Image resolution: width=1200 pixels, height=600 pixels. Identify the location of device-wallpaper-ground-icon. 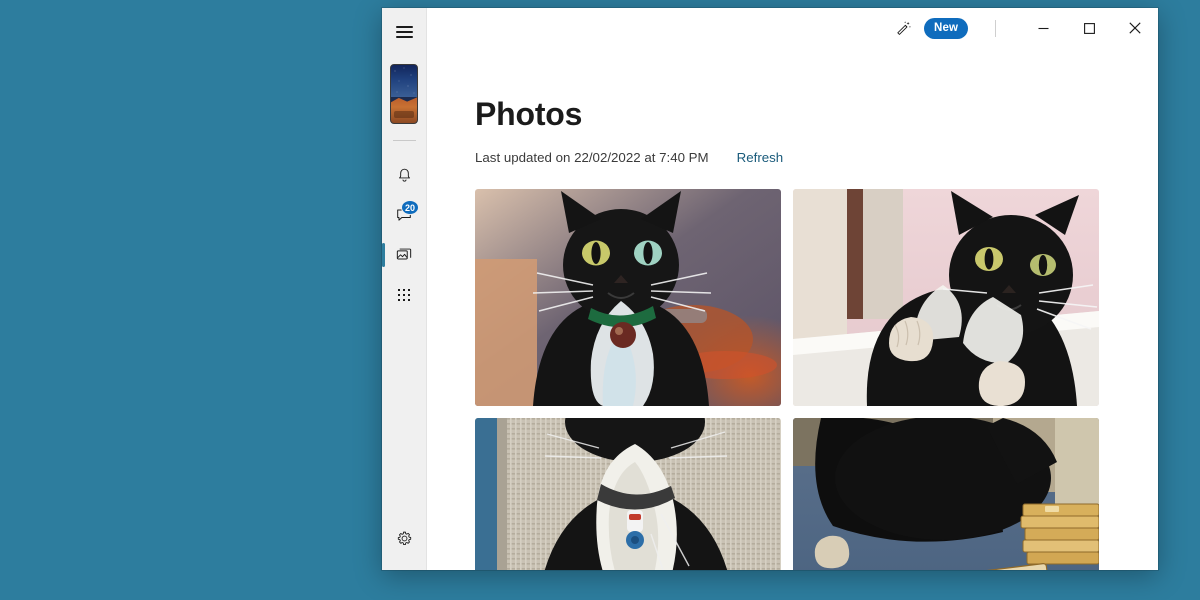
(404, 110).